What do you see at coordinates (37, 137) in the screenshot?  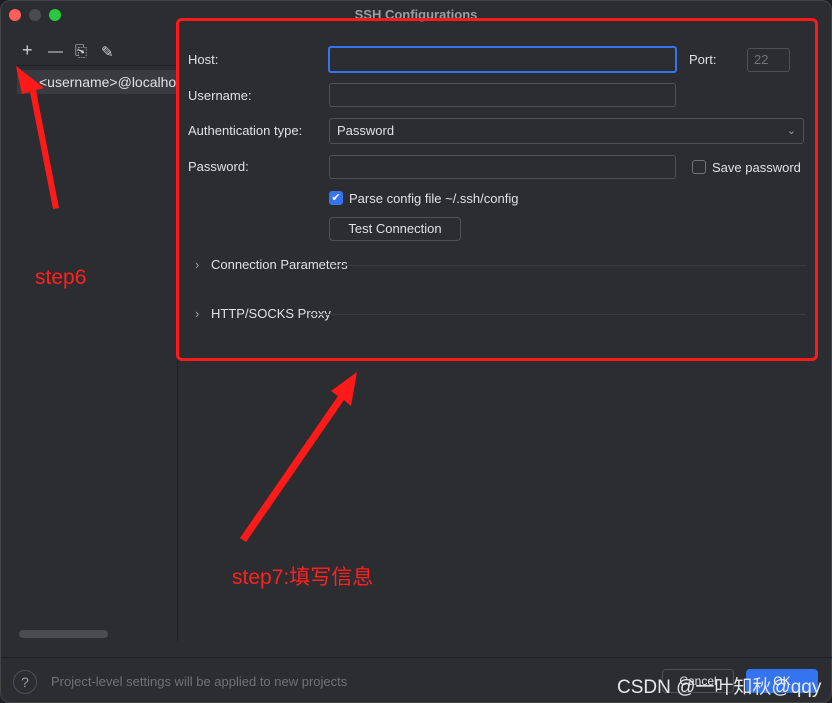 I see `arrow-step6` at bounding box center [37, 137].